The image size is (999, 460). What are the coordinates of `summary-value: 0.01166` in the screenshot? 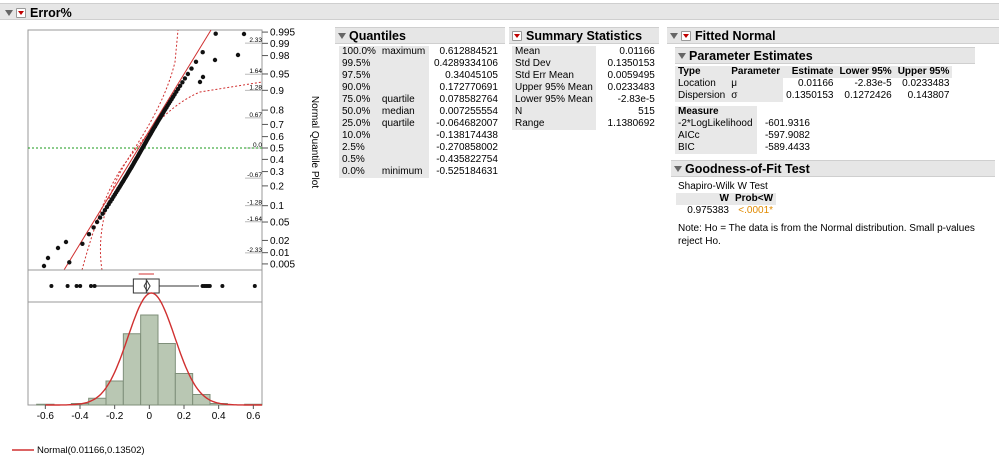 It's located at (637, 51).